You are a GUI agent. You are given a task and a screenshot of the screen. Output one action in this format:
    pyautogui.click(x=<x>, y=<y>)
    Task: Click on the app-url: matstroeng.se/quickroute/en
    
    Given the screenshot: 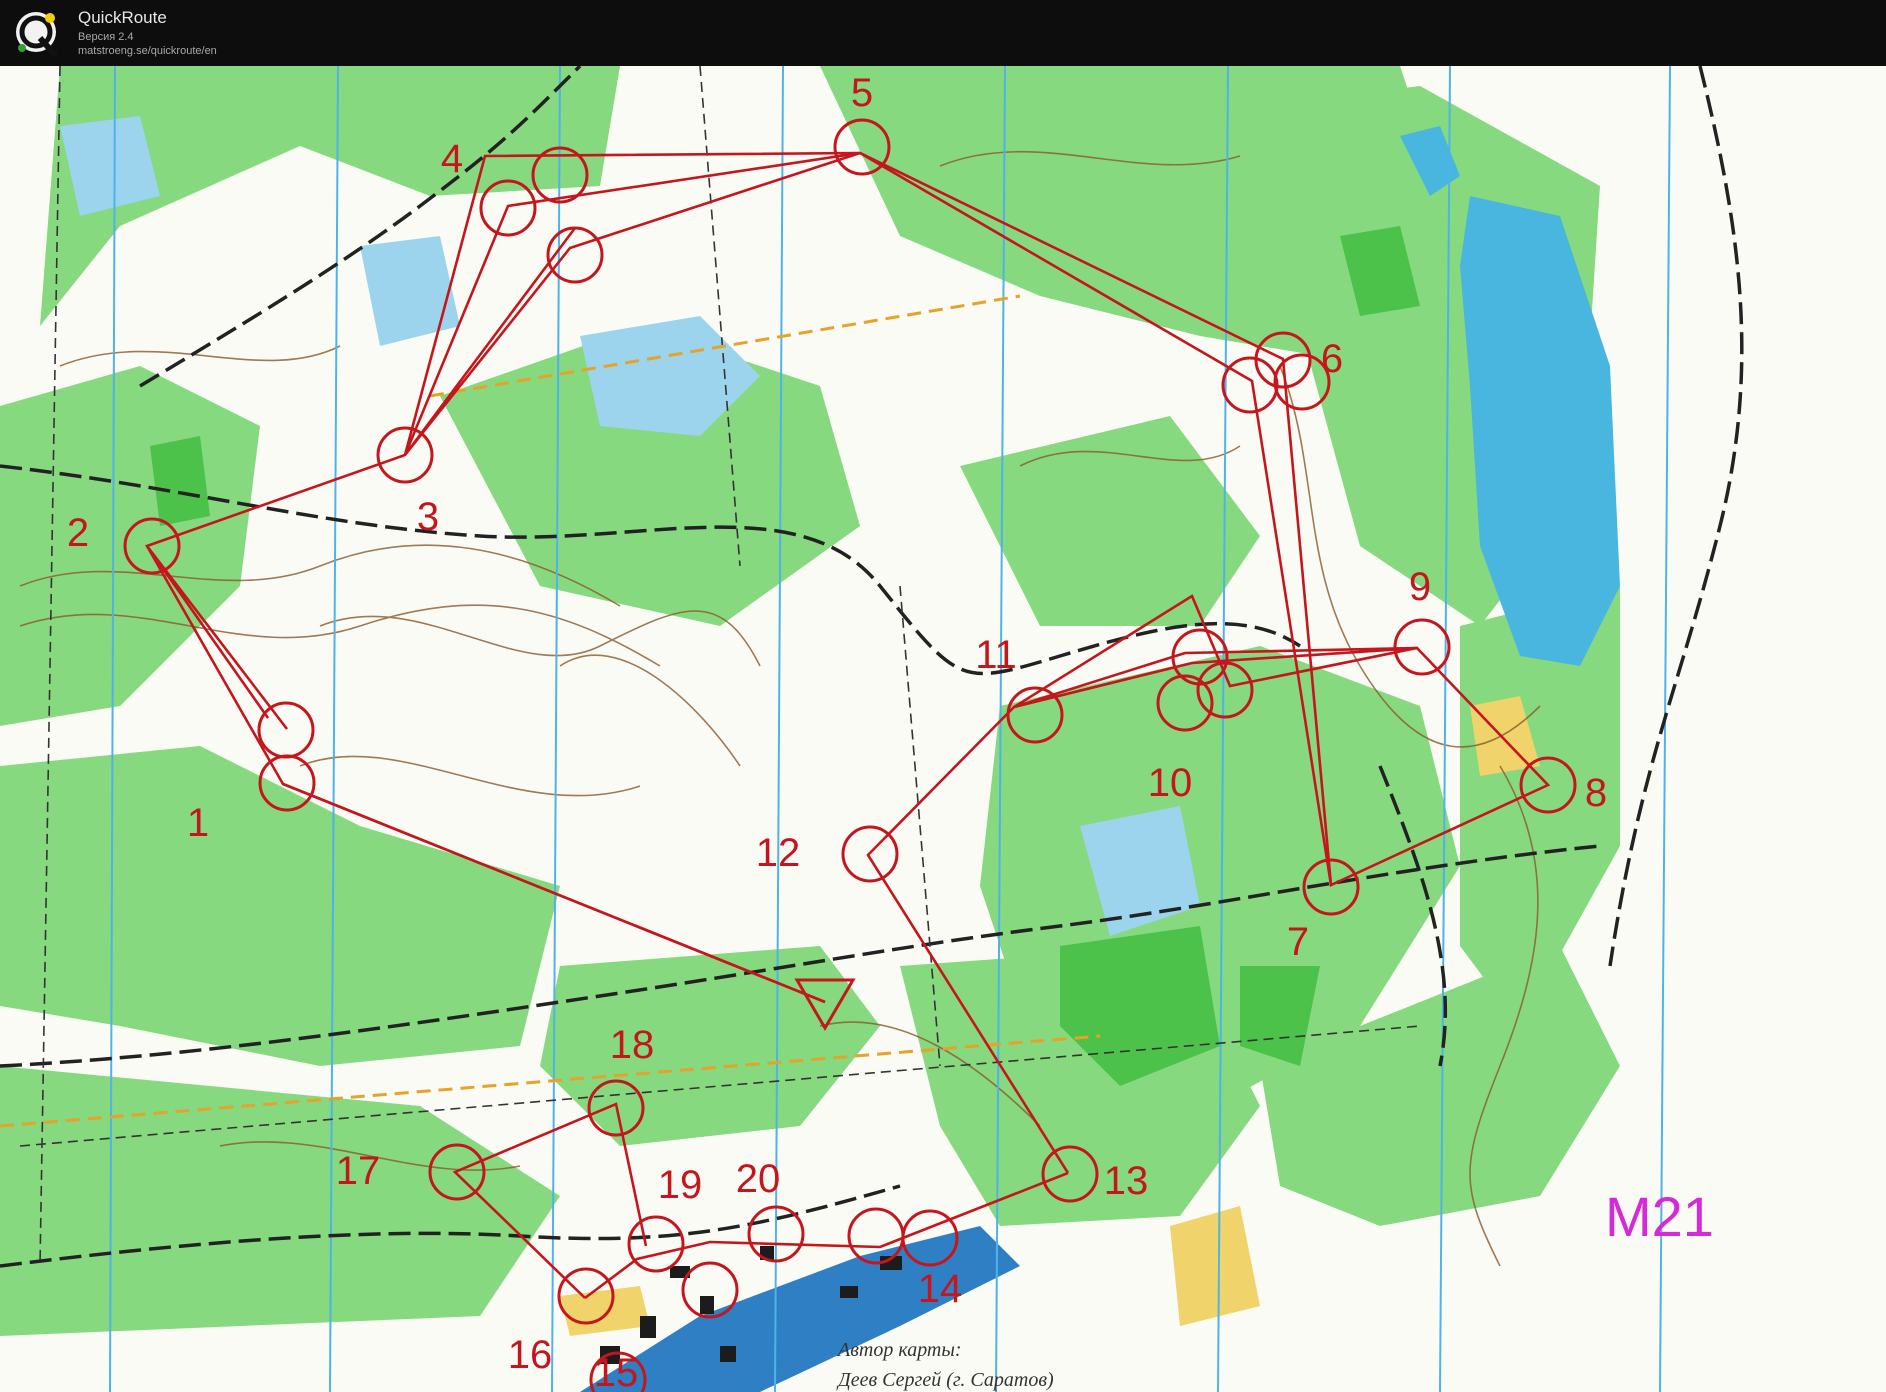 What is the action you would take?
    pyautogui.click(x=147, y=51)
    